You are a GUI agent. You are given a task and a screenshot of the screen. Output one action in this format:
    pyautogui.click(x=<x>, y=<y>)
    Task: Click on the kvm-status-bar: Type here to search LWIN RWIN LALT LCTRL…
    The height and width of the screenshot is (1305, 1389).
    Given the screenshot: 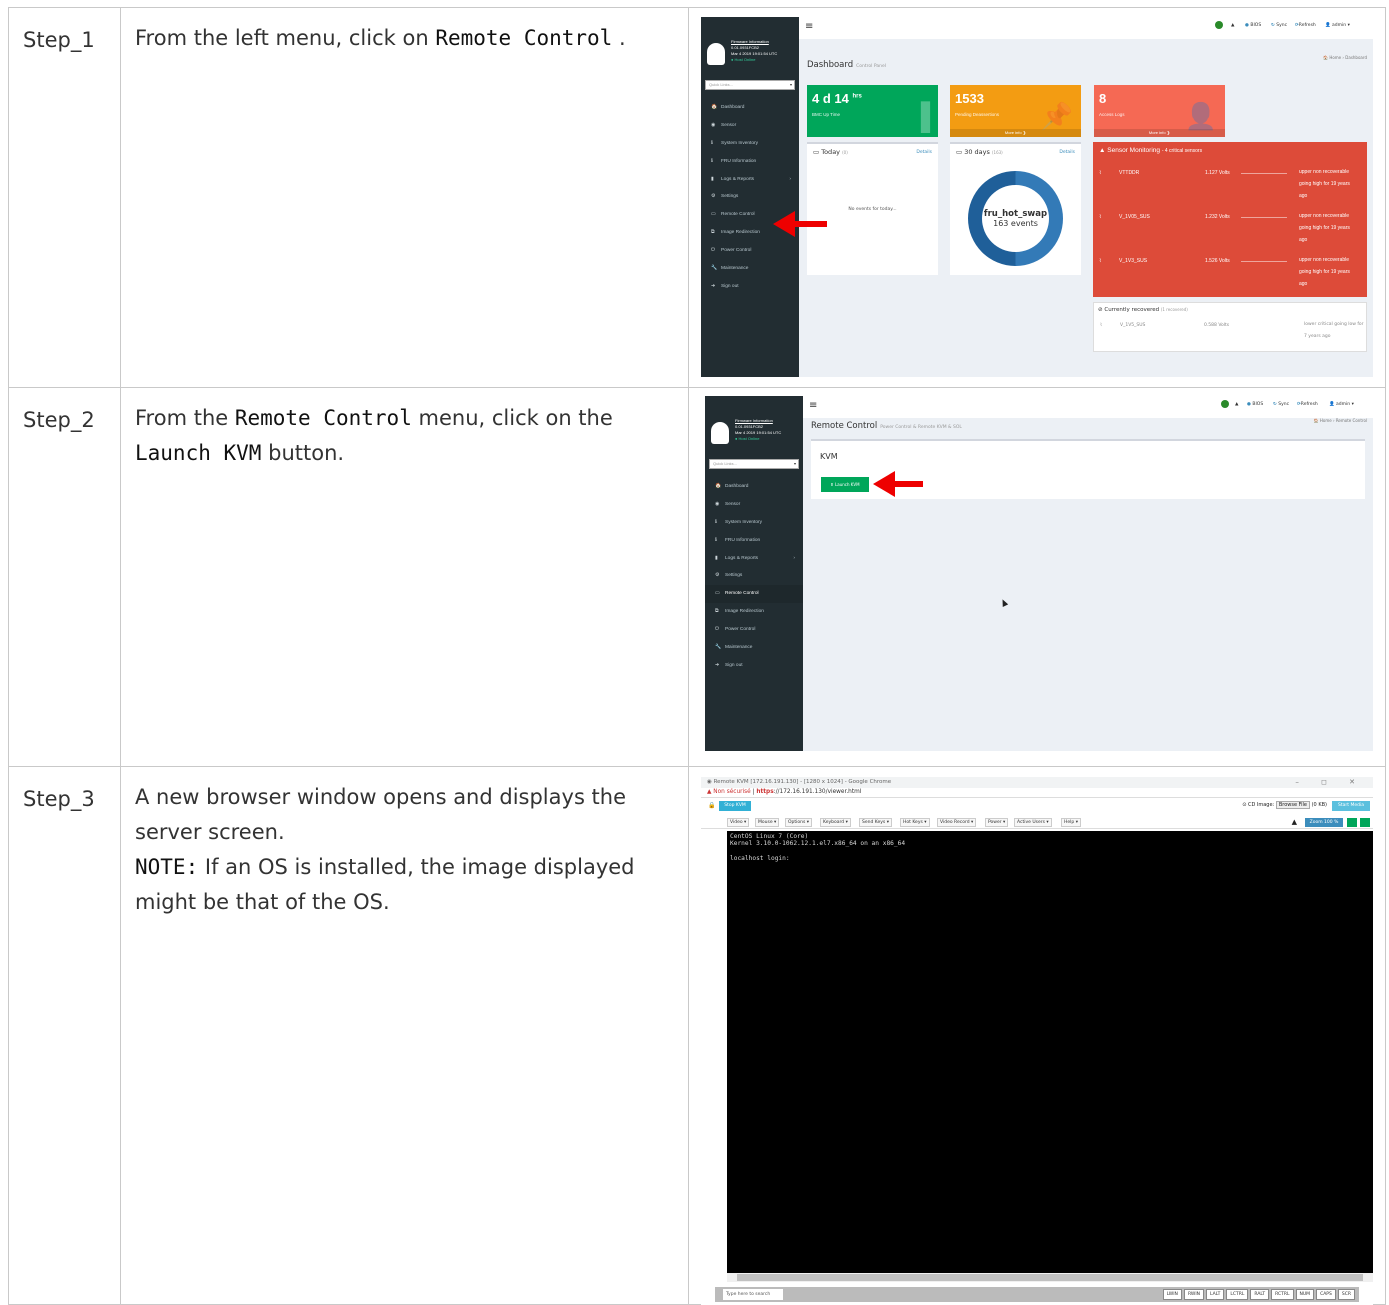 What is the action you would take?
    pyautogui.click(x=1037, y=1294)
    